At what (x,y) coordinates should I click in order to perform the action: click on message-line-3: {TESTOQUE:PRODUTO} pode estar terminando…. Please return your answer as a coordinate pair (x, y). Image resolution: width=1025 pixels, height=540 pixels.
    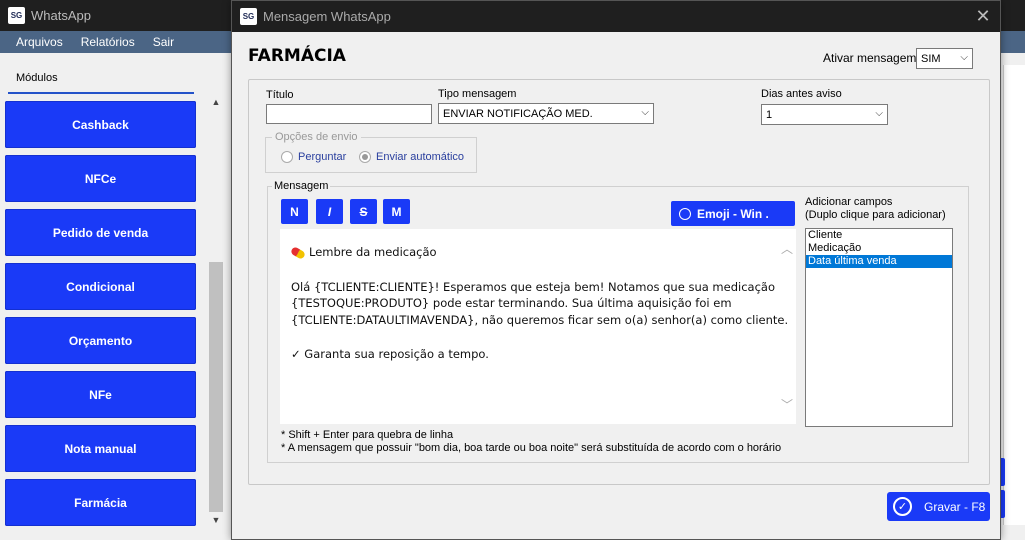
    Looking at the image, I should click on (511, 303).